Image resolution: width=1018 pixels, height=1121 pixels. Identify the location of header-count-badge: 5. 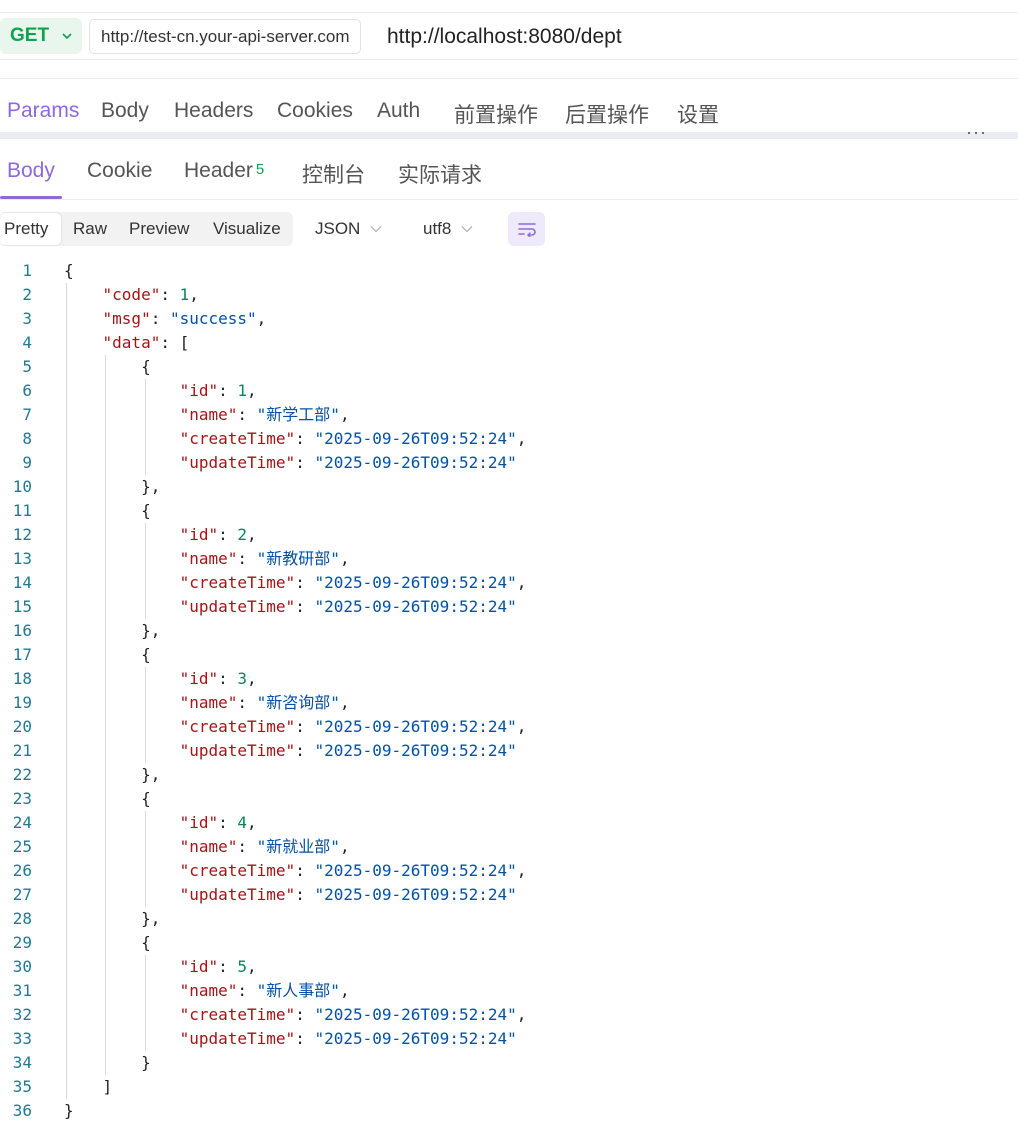
(260, 169).